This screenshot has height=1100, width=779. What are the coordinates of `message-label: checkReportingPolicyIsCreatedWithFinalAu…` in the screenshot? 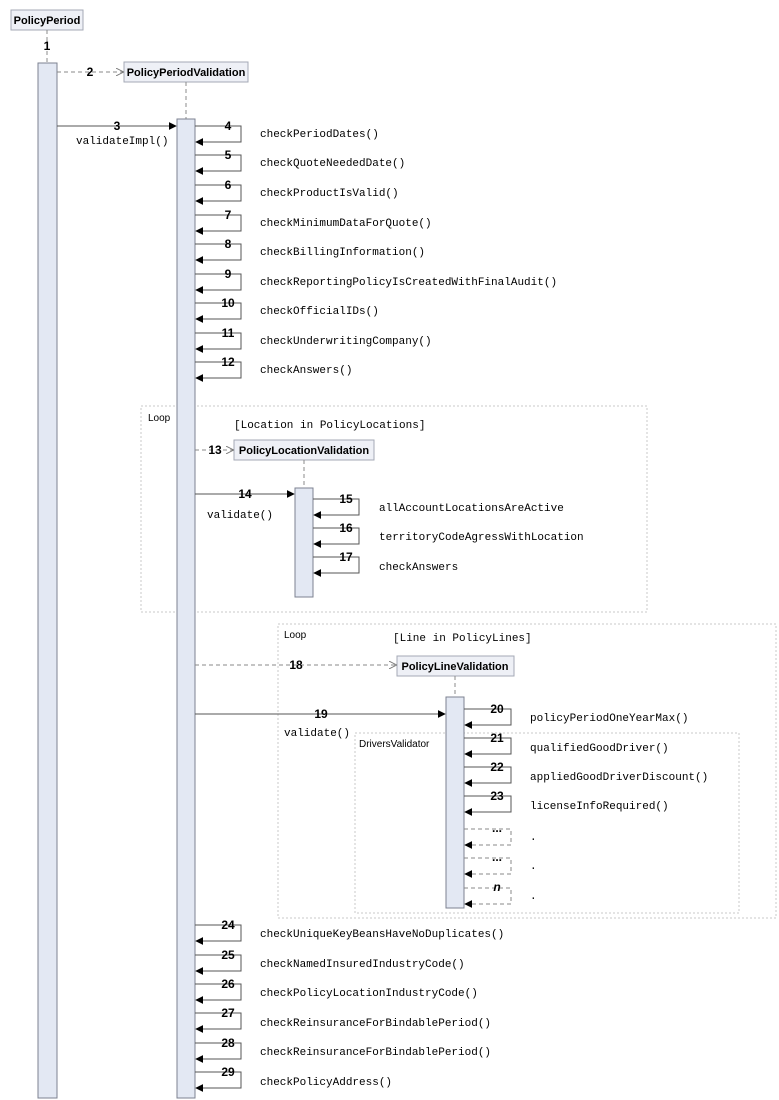 It's located at (408, 283).